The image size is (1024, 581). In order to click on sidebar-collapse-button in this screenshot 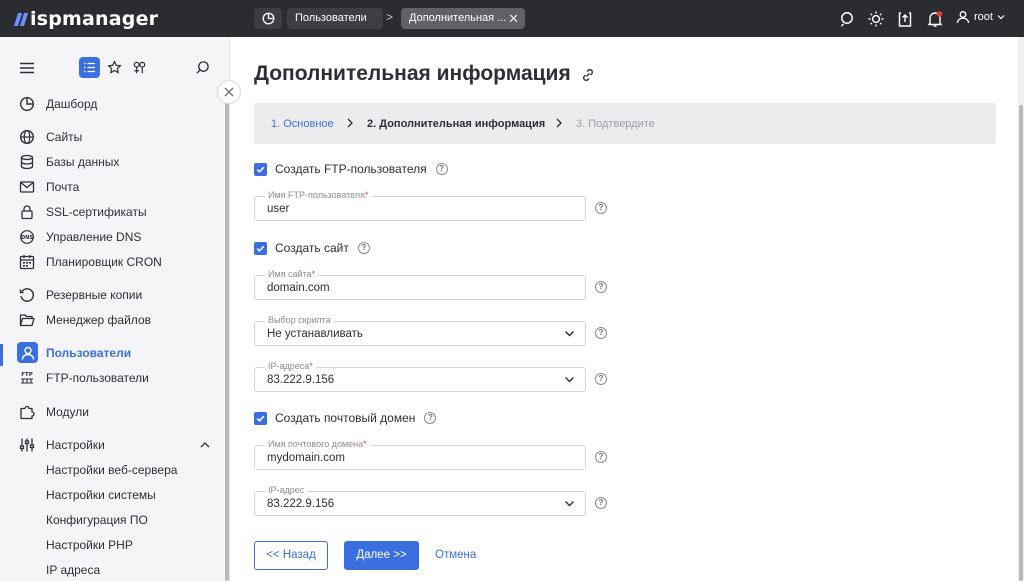, I will do `click(229, 92)`.